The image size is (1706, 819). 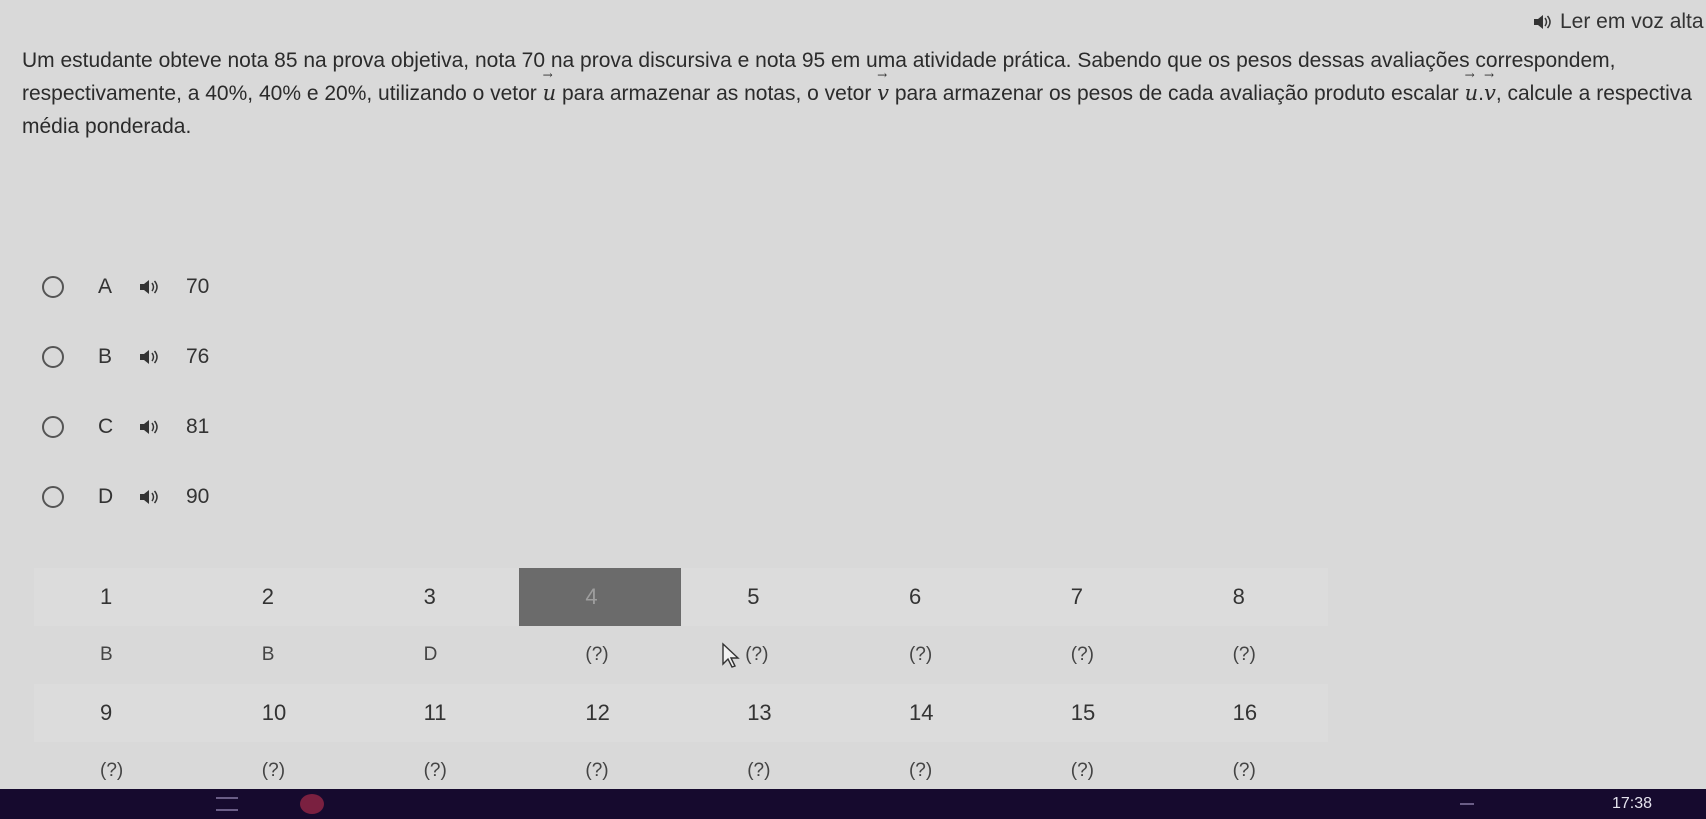 I want to click on read-aloud-button: Ler em voz alta, so click(x=1618, y=22).